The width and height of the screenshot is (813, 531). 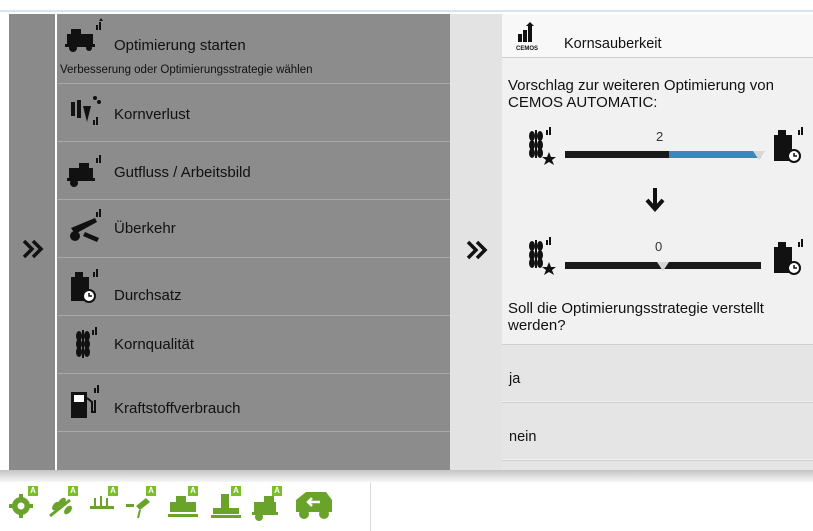 What do you see at coordinates (714, 154) in the screenshot?
I see `slider-current-fill` at bounding box center [714, 154].